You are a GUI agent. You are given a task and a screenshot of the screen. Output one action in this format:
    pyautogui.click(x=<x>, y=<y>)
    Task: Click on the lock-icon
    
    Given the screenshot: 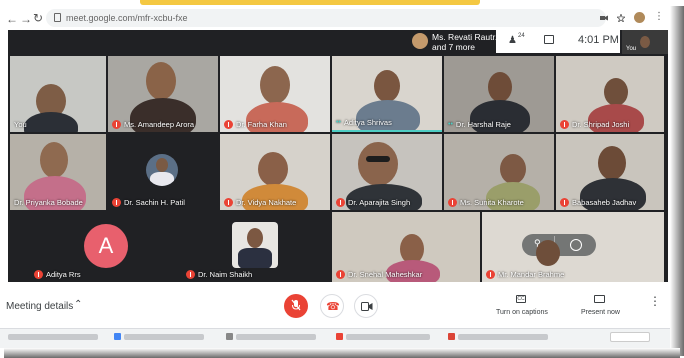 What is the action you would take?
    pyautogui.click(x=57, y=17)
    